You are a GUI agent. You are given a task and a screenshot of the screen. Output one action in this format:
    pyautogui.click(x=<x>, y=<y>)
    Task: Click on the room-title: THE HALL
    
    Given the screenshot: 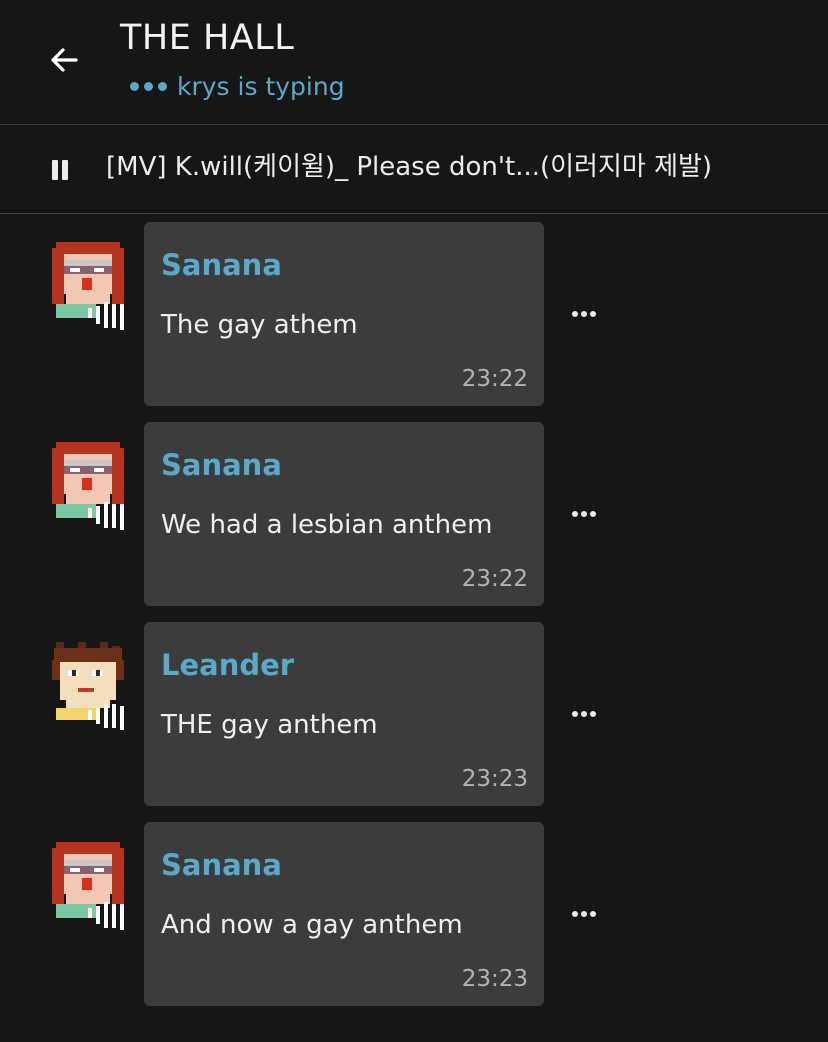 What is the action you would take?
    pyautogui.click(x=207, y=38)
    